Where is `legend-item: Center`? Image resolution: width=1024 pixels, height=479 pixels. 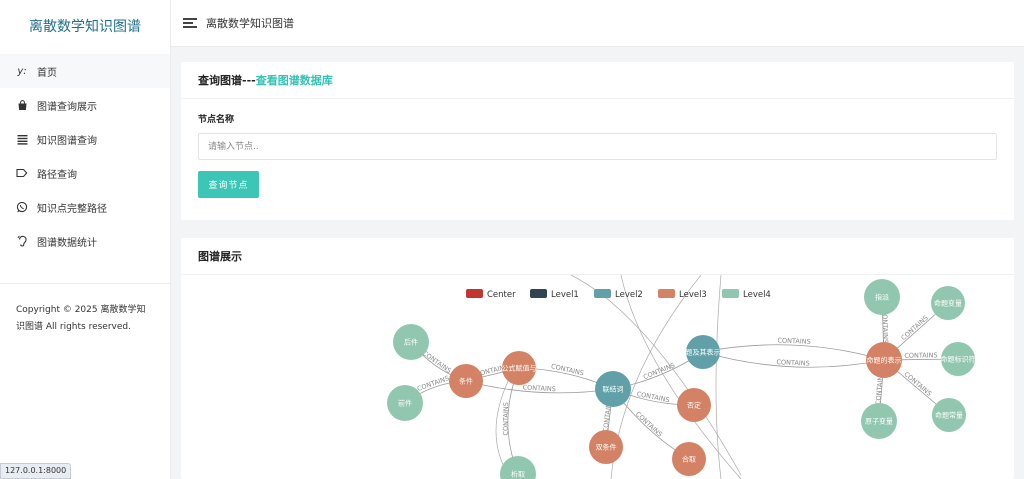
legend-item: Center is located at coordinates (491, 294).